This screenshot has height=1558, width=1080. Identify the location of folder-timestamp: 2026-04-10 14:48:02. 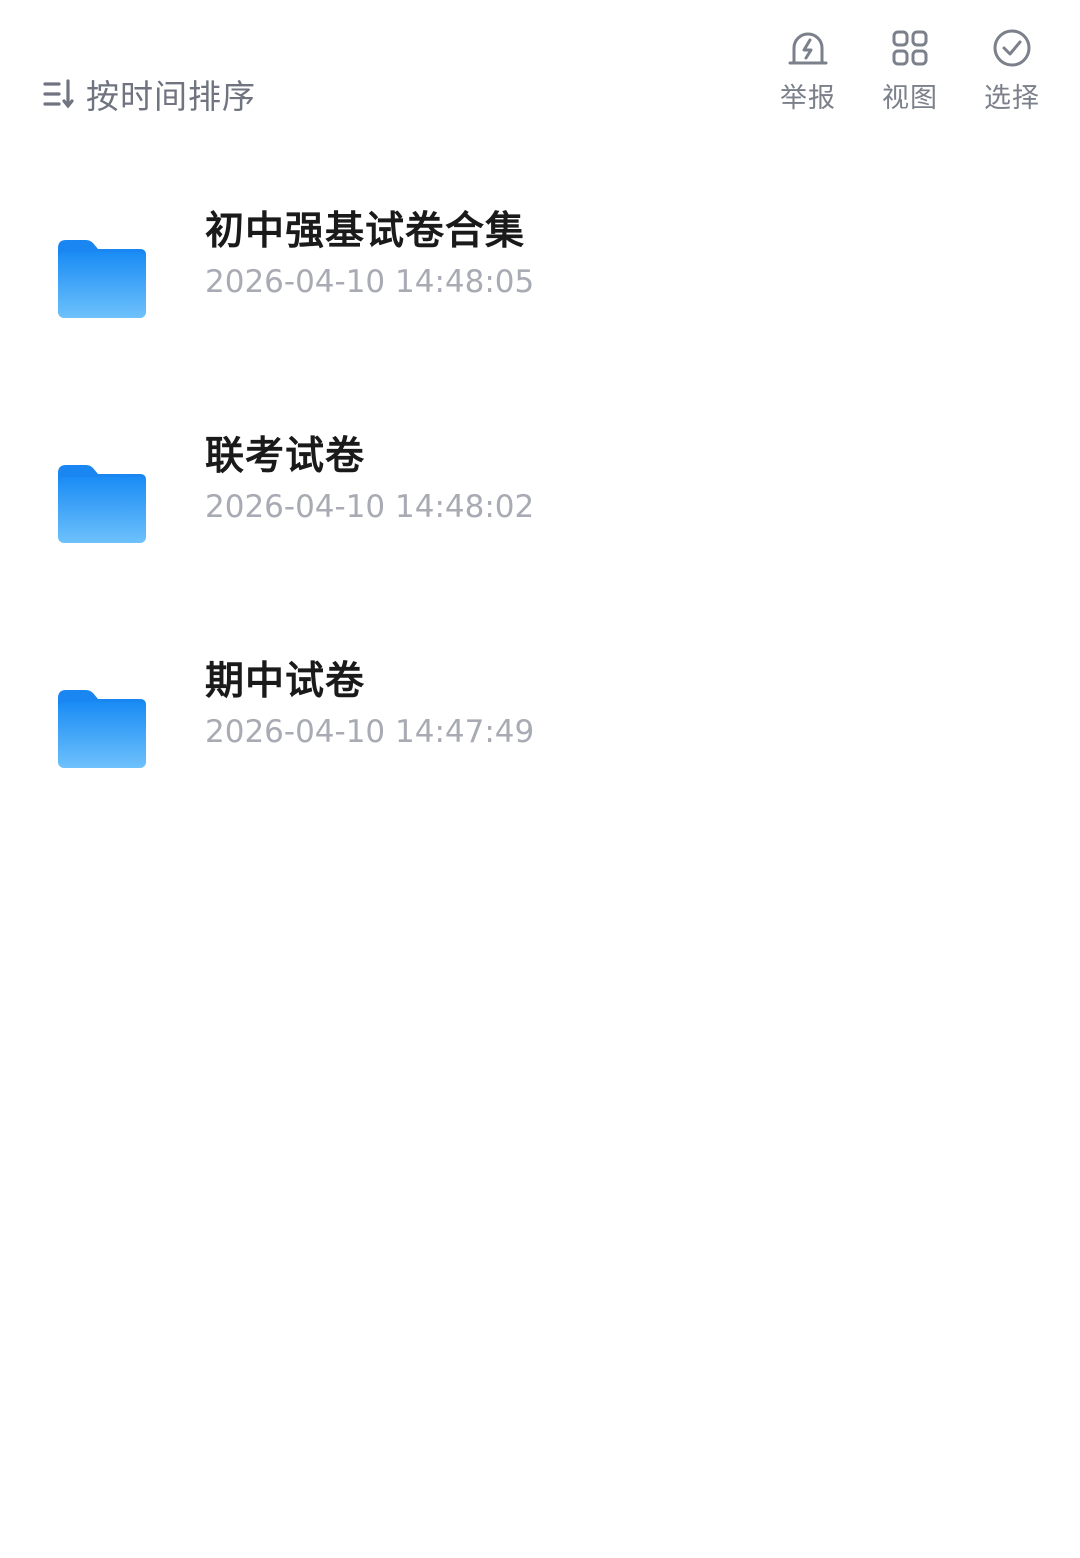
(370, 507).